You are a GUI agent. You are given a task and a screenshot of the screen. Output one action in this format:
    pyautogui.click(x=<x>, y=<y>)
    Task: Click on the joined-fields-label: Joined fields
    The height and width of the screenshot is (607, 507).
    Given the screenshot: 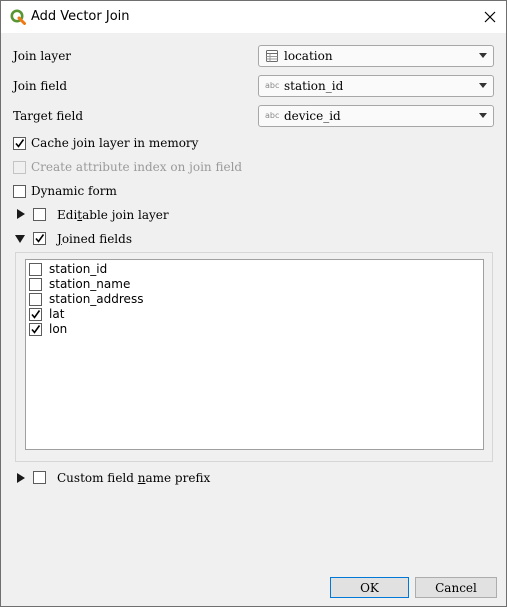 What is the action you would take?
    pyautogui.click(x=94, y=239)
    